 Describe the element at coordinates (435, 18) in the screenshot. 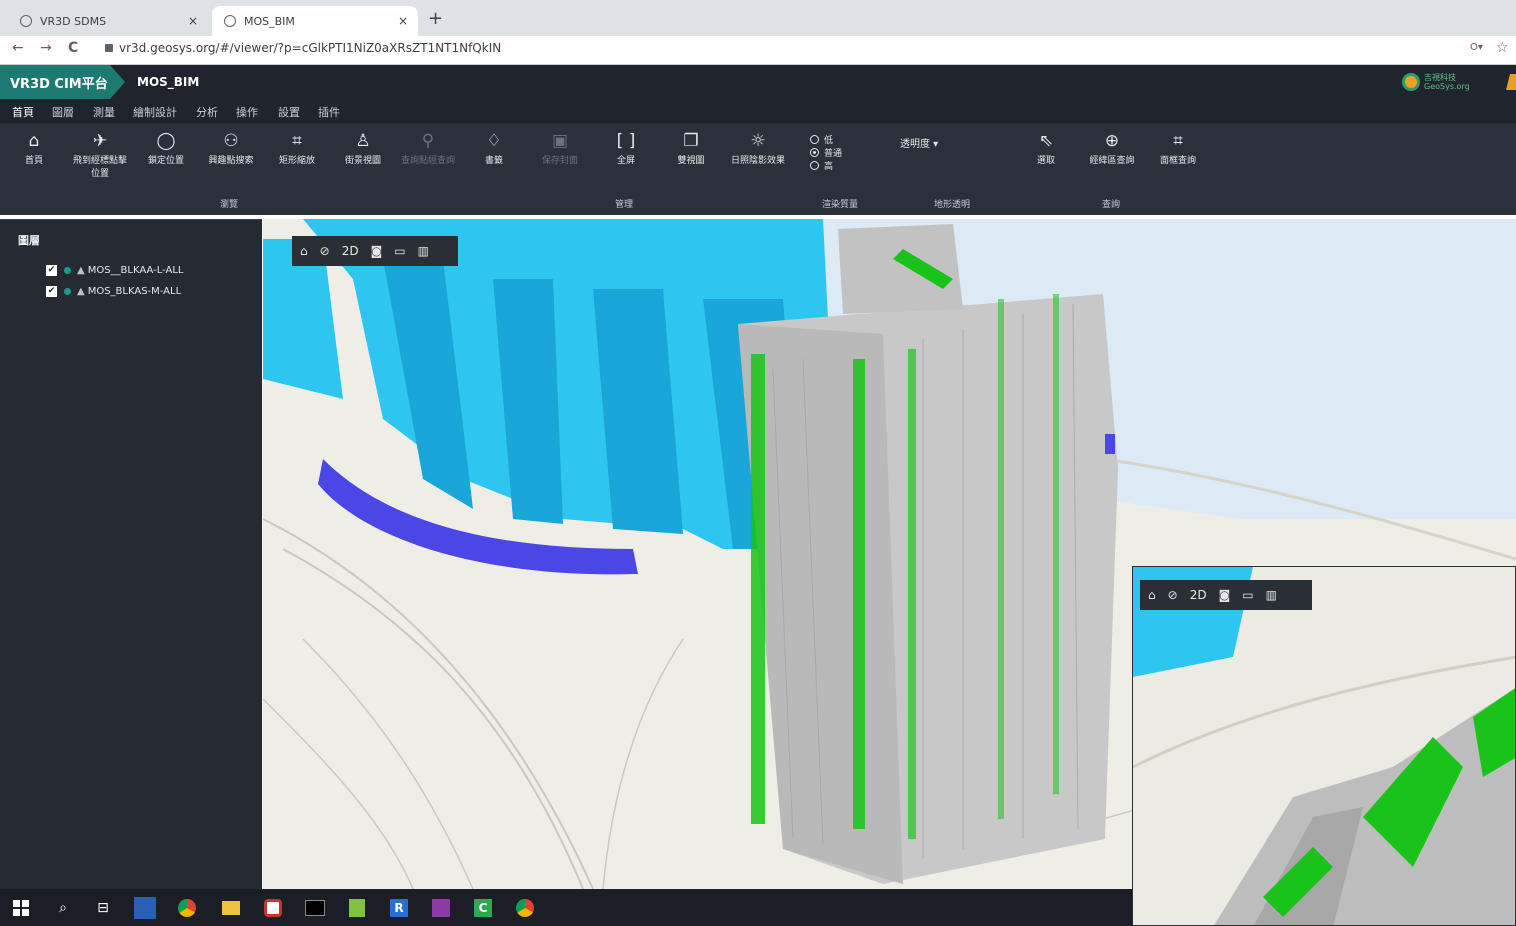

I see `new-tab-button: +` at that location.